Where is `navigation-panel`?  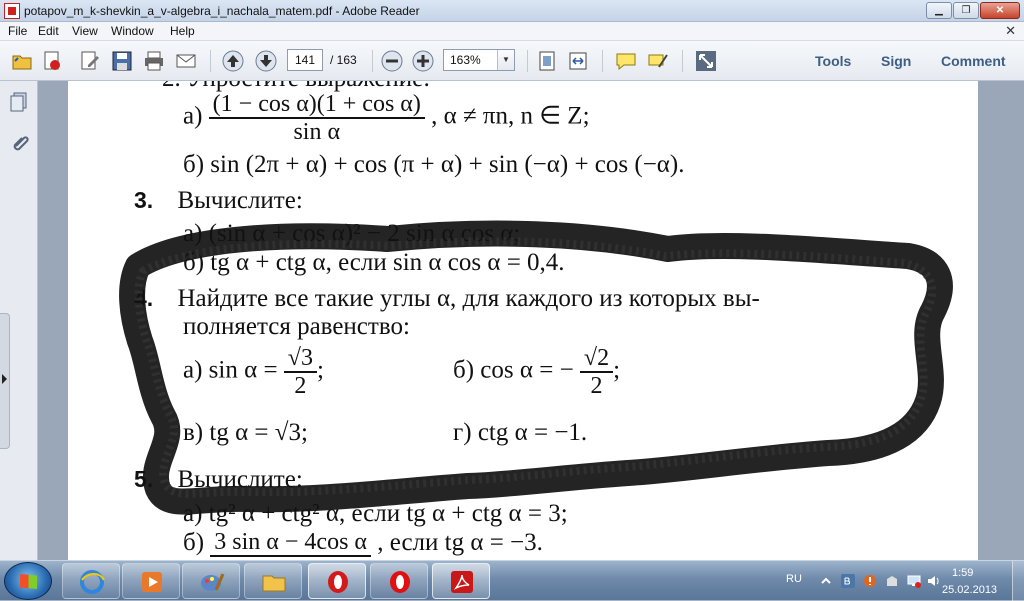 navigation-panel is located at coordinates (19, 320).